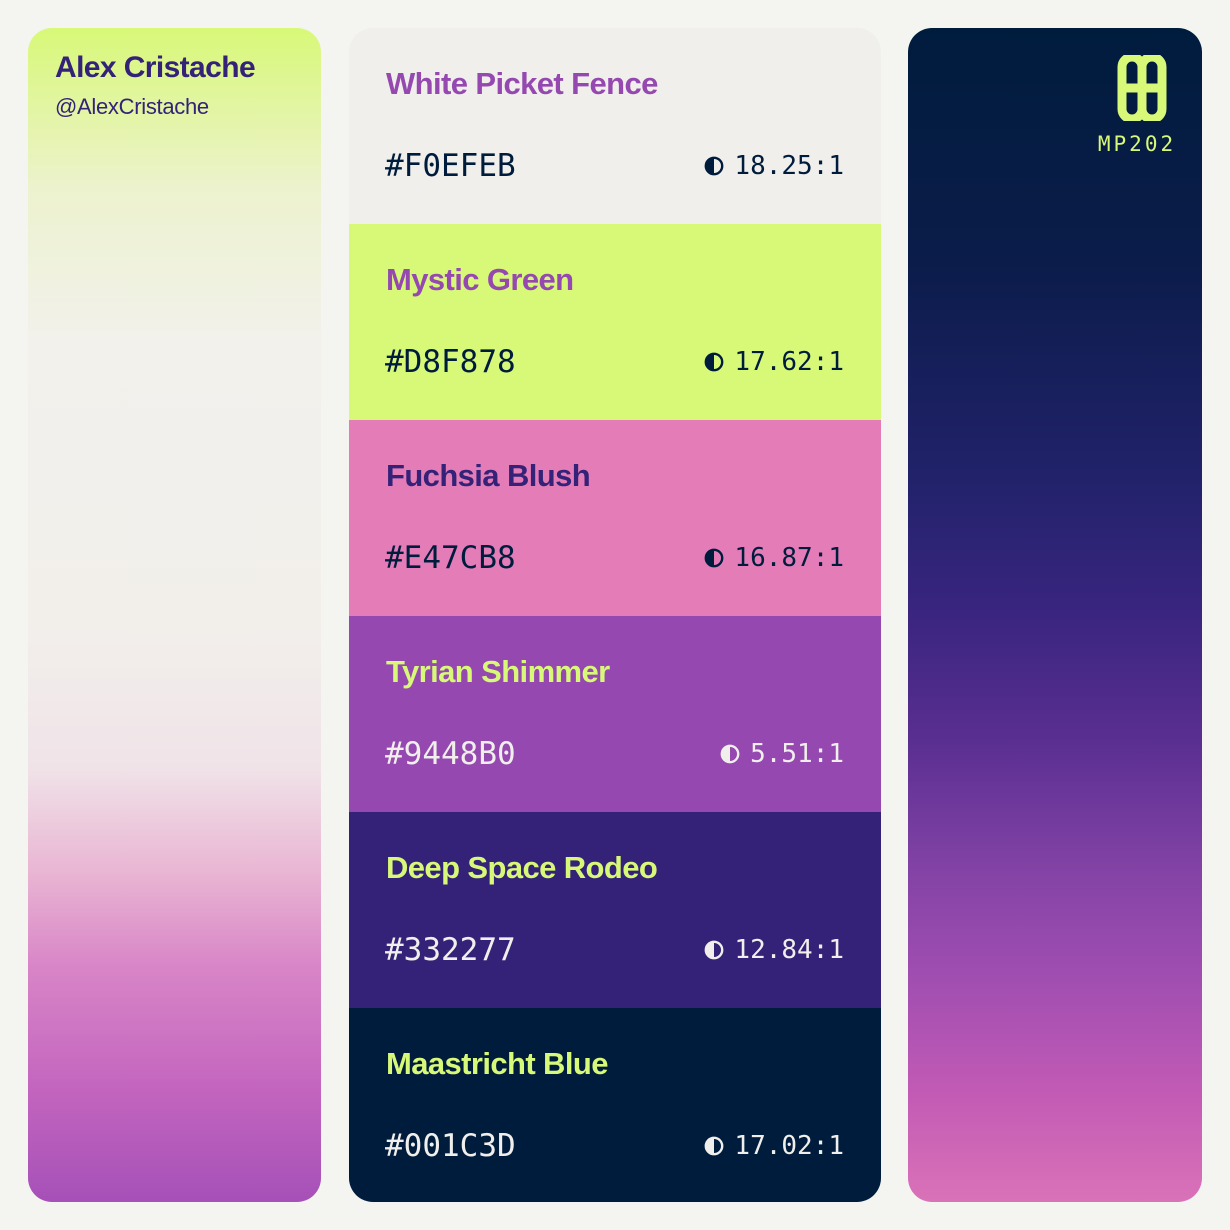 The image size is (1230, 1230). What do you see at coordinates (450, 166) in the screenshot?
I see `swatch-hex-code: #F0EFEB` at bounding box center [450, 166].